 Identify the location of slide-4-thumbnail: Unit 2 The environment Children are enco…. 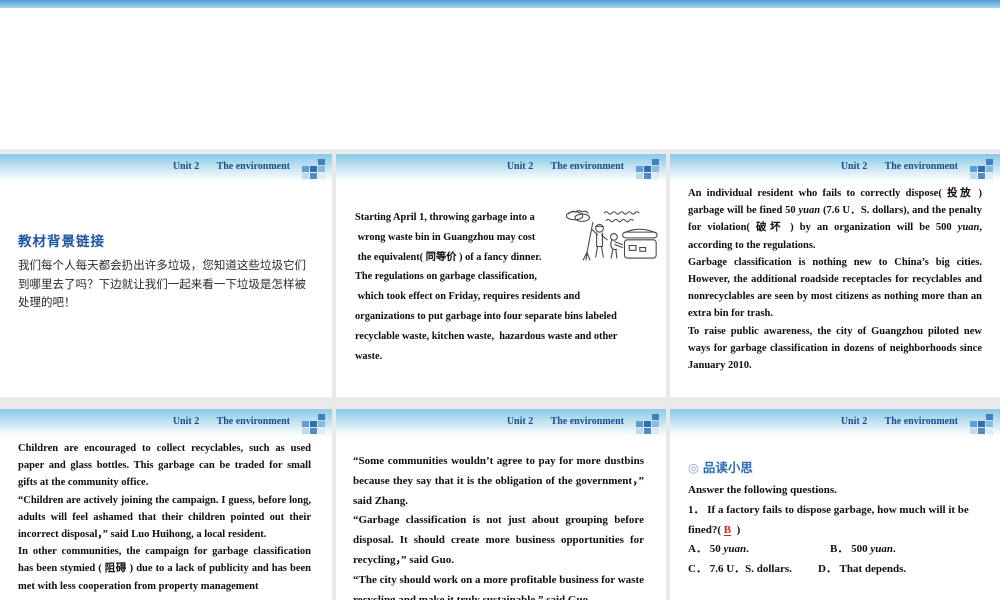
(166, 503).